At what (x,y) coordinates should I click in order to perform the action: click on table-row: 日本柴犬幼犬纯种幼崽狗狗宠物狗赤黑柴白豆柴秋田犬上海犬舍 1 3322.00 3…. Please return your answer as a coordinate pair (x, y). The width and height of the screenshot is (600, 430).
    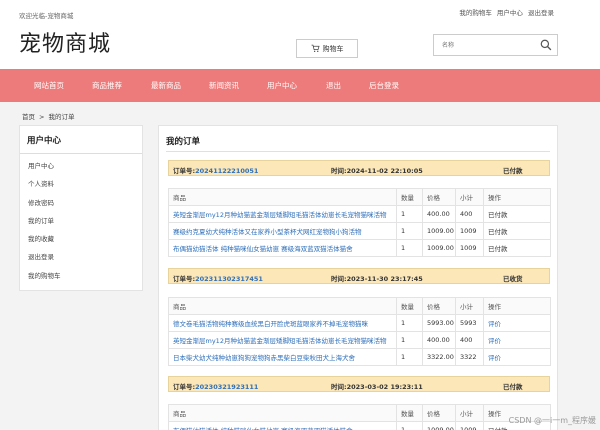
    Looking at the image, I should click on (359, 357).